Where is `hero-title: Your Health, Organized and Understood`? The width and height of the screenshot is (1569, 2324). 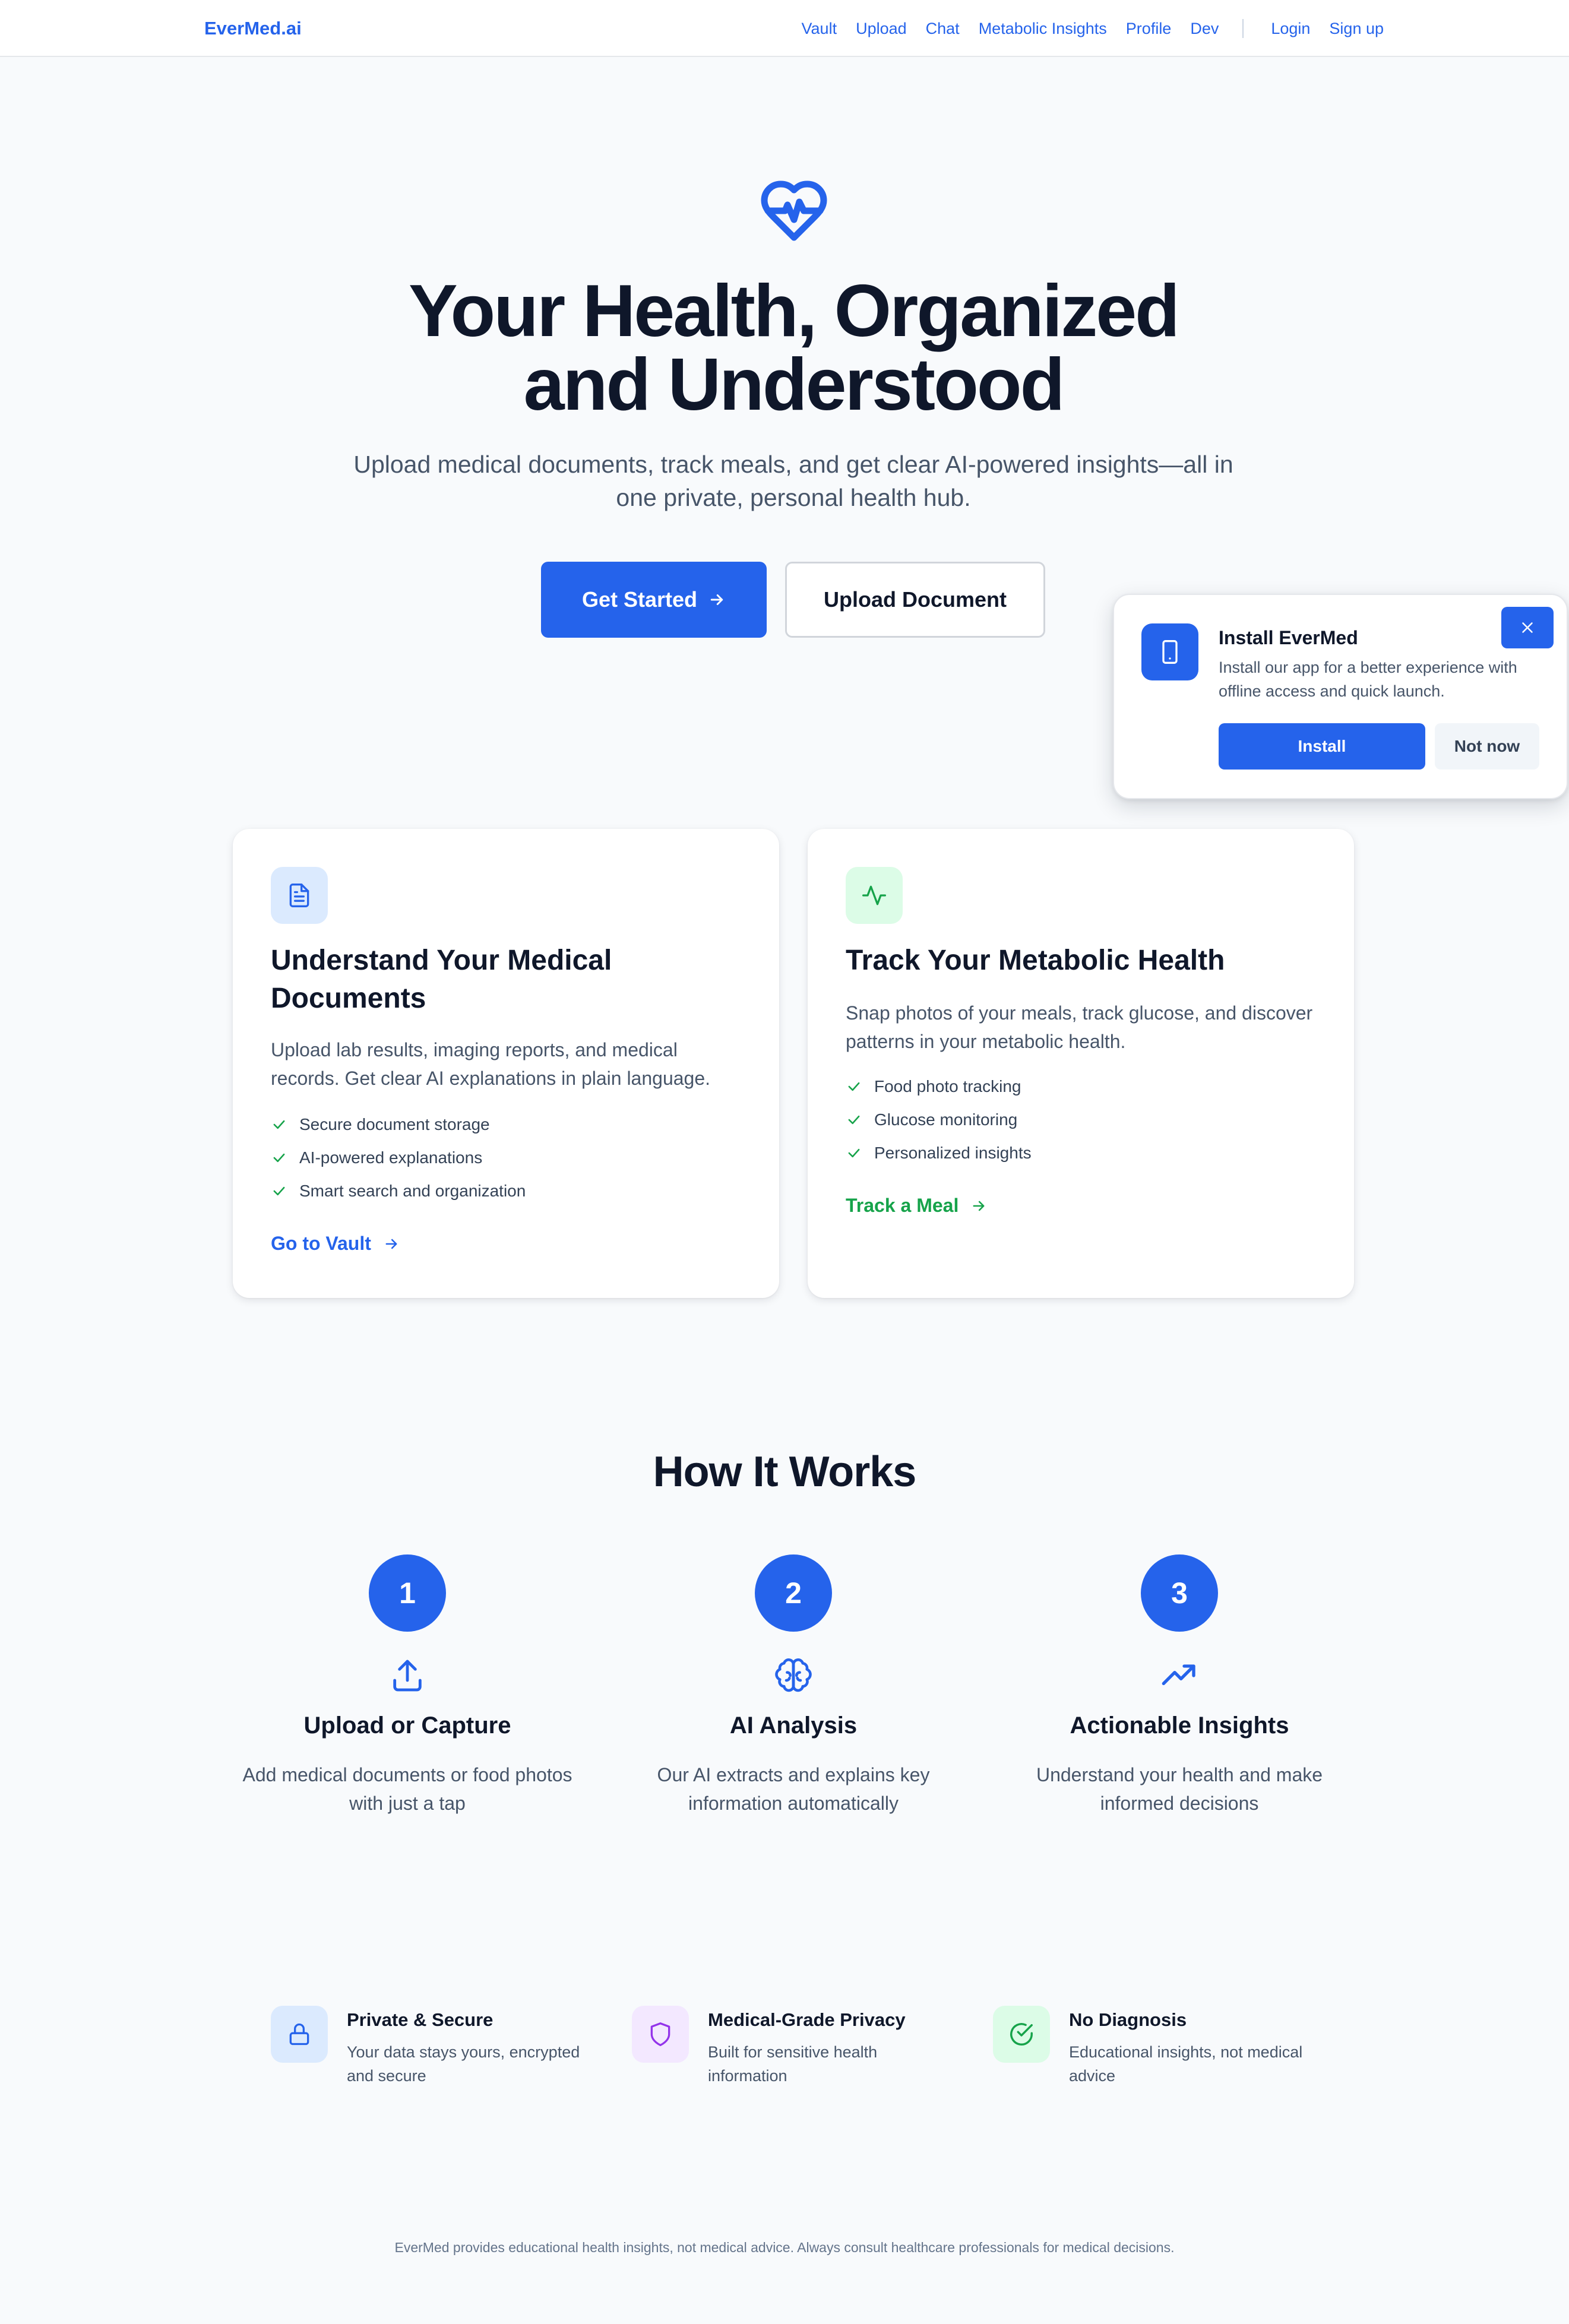 hero-title: Your Health, Organized and Understood is located at coordinates (794, 348).